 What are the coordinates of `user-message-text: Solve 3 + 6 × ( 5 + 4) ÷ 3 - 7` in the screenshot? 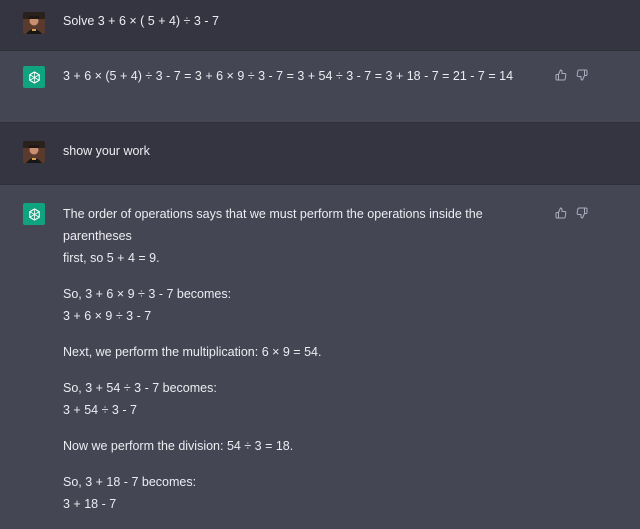 It's located at (141, 21).